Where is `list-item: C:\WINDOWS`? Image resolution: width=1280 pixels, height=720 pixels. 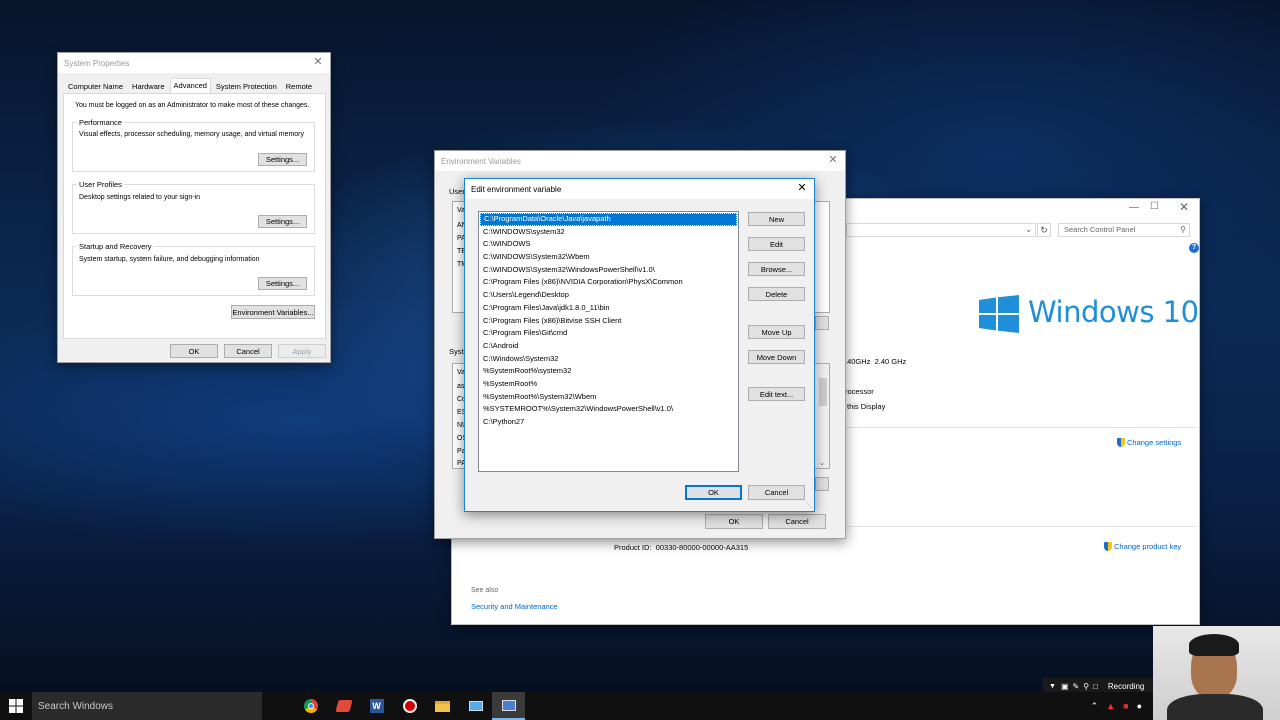 list-item: C:\WINDOWS is located at coordinates (608, 244).